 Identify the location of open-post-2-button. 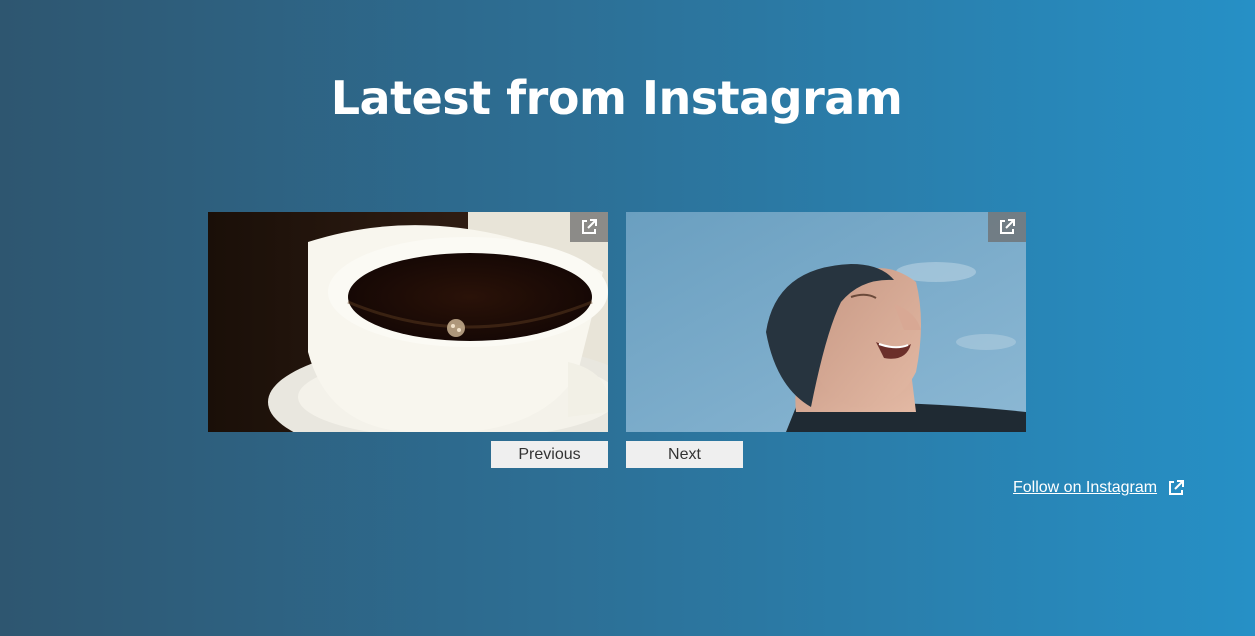
(1007, 227).